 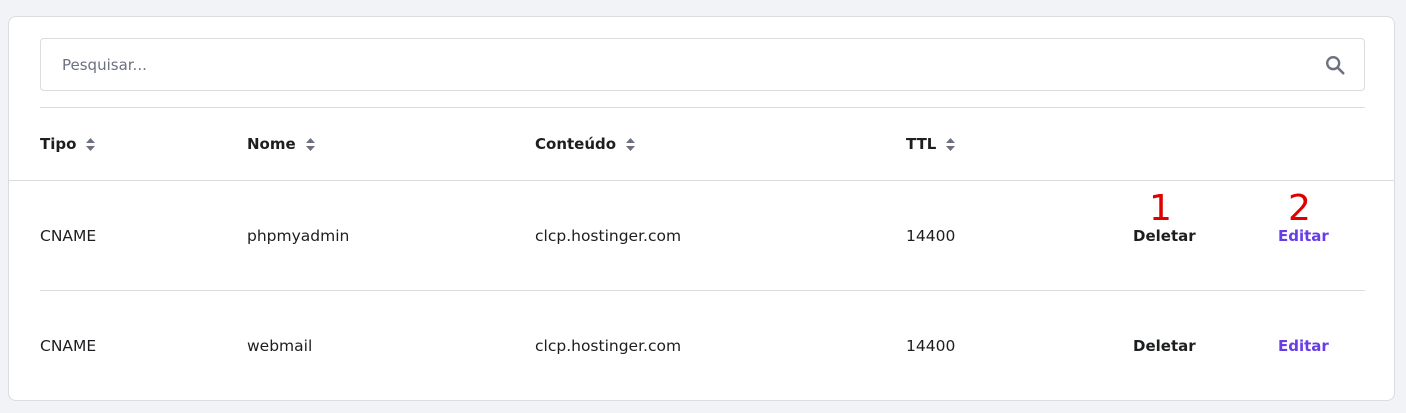 What do you see at coordinates (298, 236) in the screenshot?
I see `cell-nome: phpmyadmin` at bounding box center [298, 236].